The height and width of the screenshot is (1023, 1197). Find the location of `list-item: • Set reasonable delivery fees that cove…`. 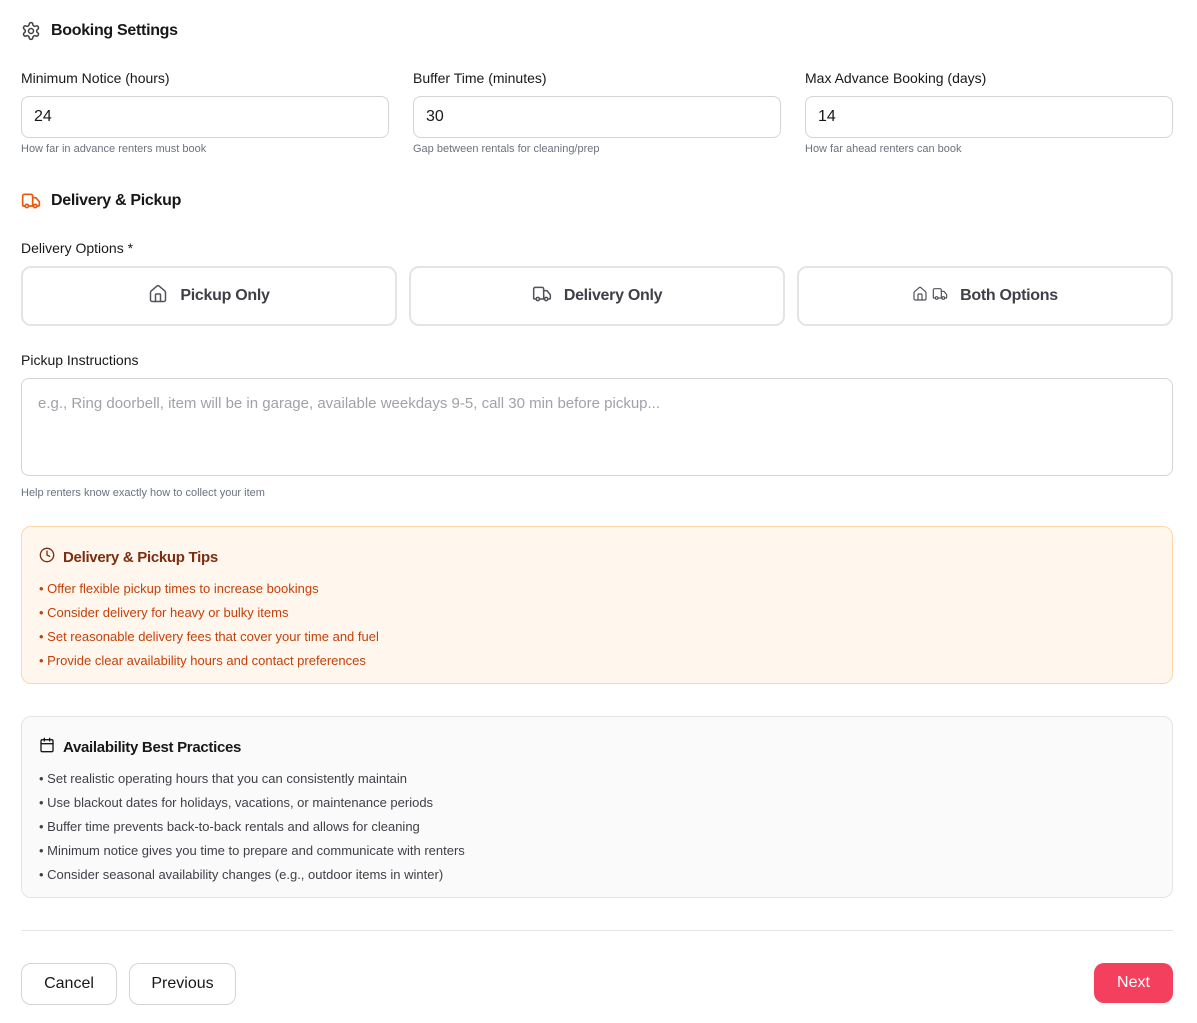

list-item: • Set reasonable delivery fees that cove… is located at coordinates (209, 636).